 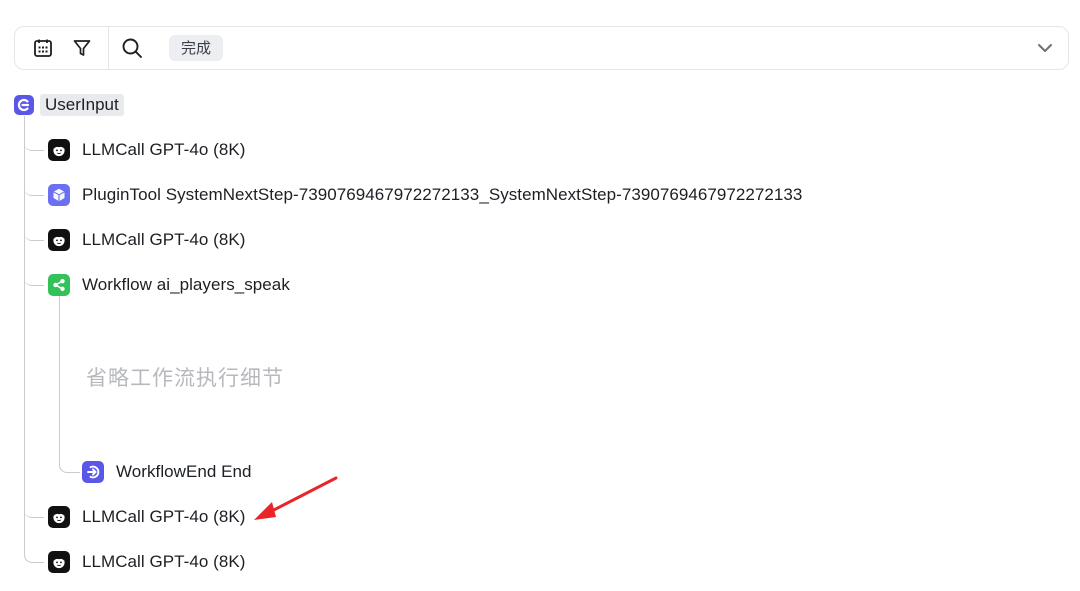 I want to click on tree-node-workflowend: WorkflowEnd End, so click(x=167, y=472).